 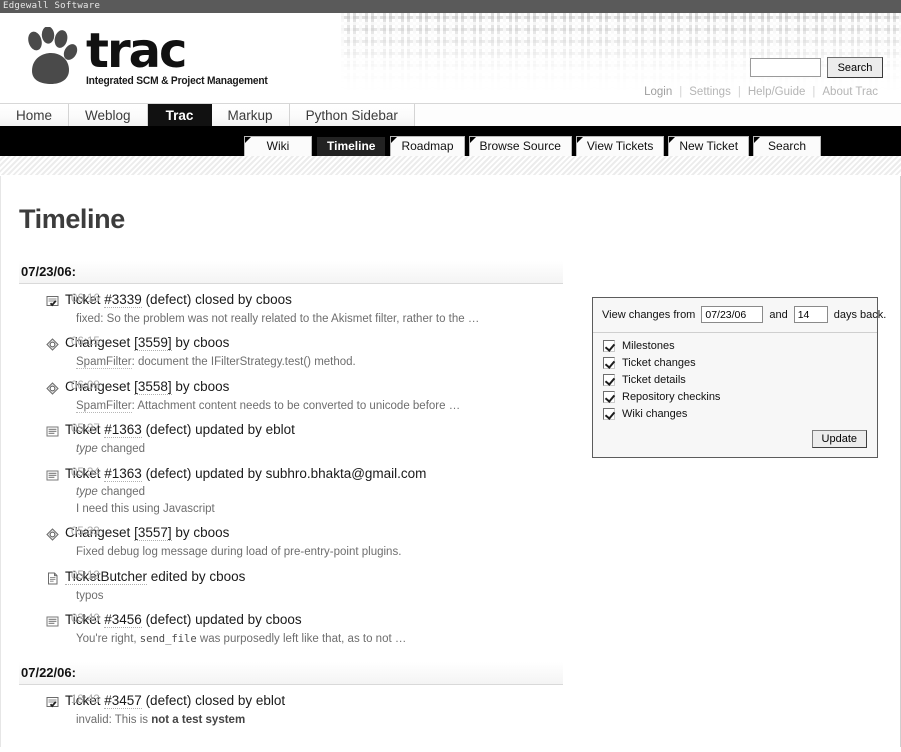 What do you see at coordinates (735, 346) in the screenshot?
I see `filter-milestones: Milestones` at bounding box center [735, 346].